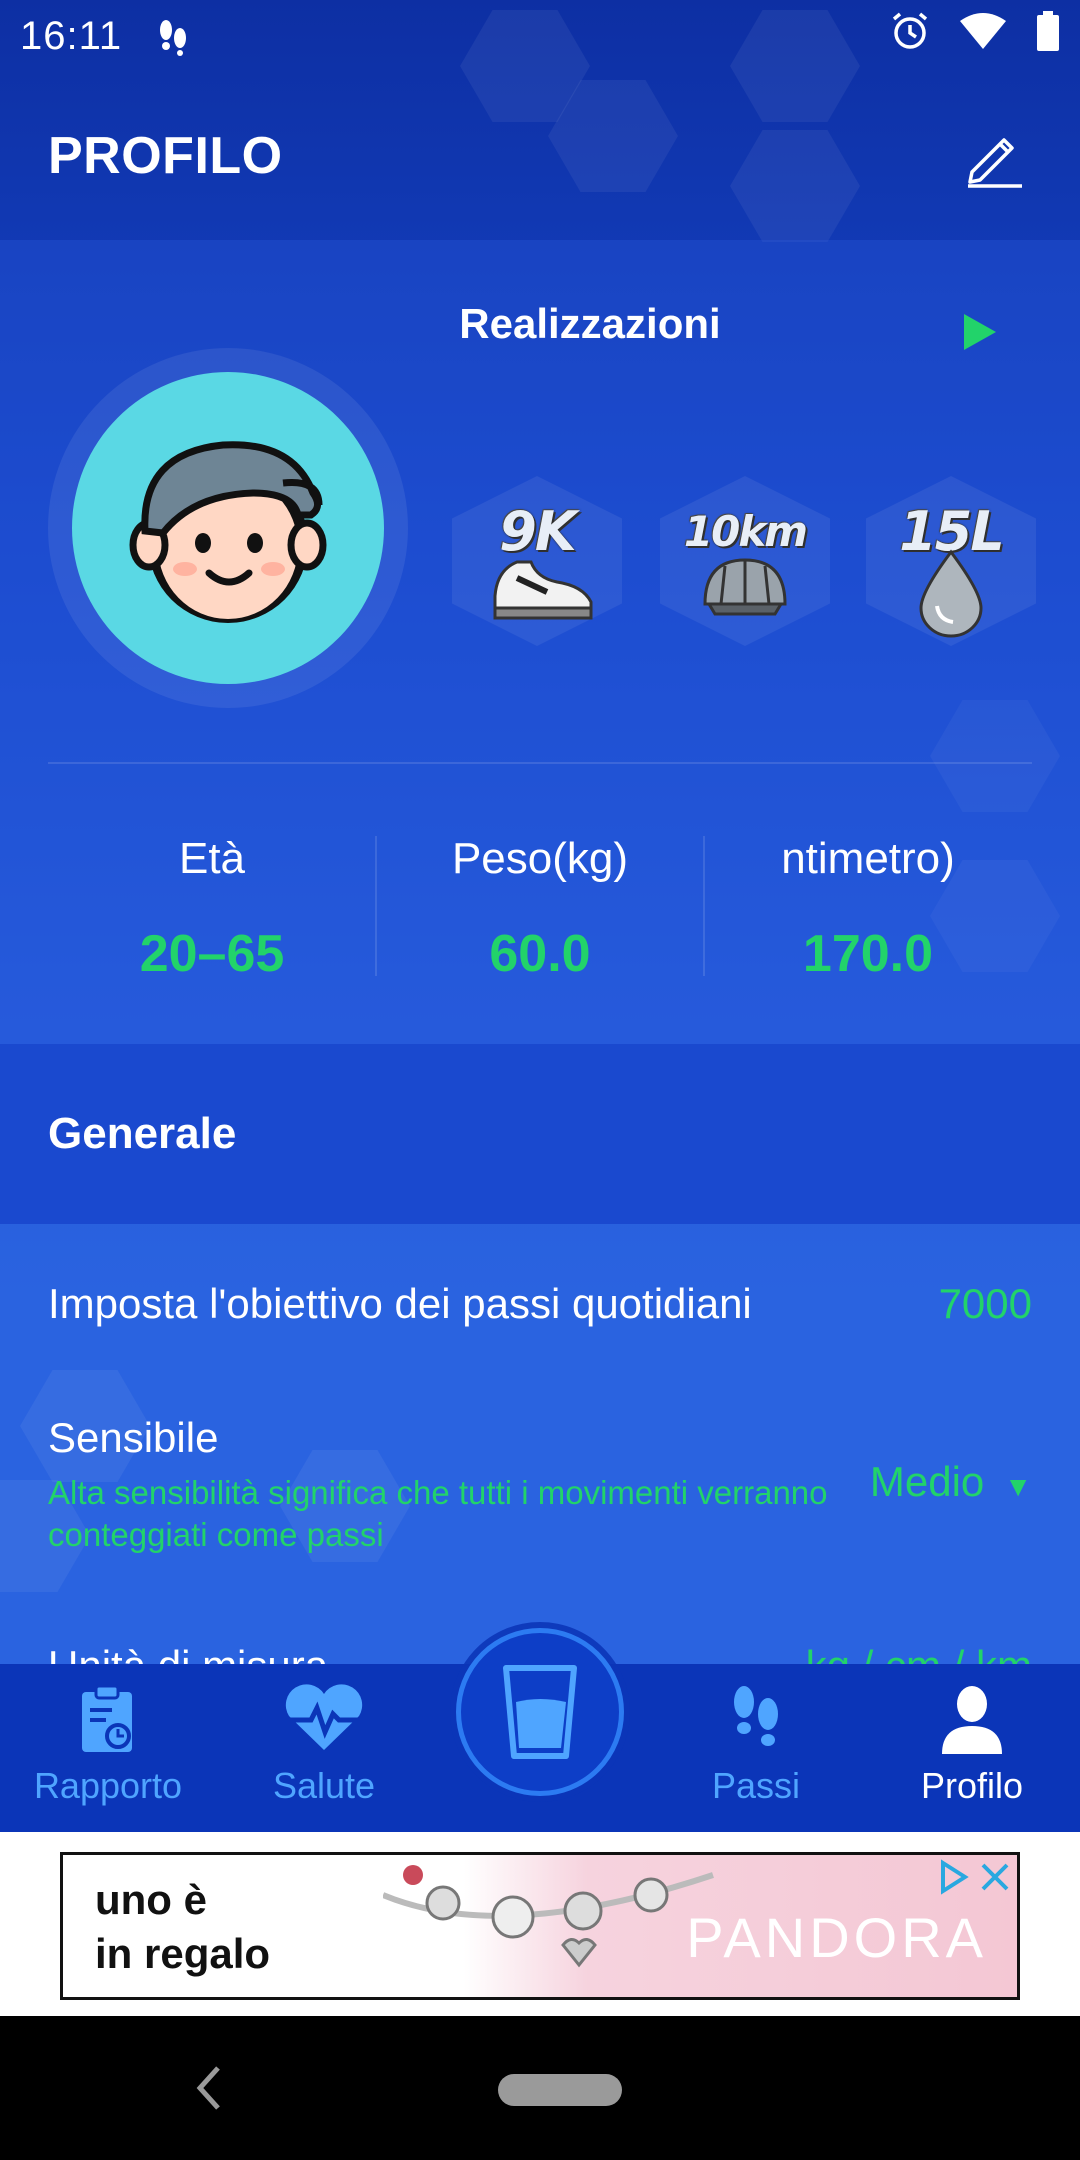 The height and width of the screenshot is (2160, 1080). Describe the element at coordinates (142, 1133) in the screenshot. I see `section-title: Generale` at that location.